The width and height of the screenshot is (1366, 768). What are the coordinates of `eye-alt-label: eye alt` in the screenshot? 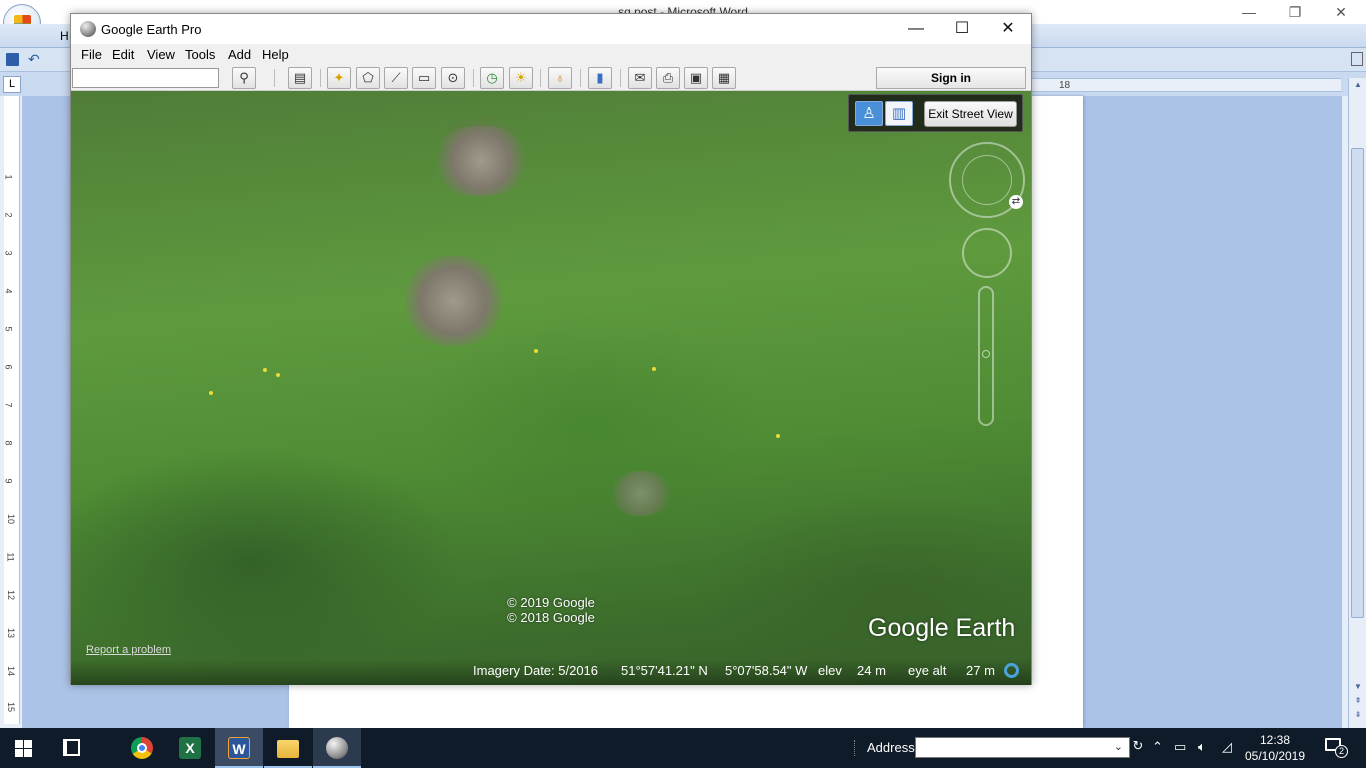 It's located at (927, 670).